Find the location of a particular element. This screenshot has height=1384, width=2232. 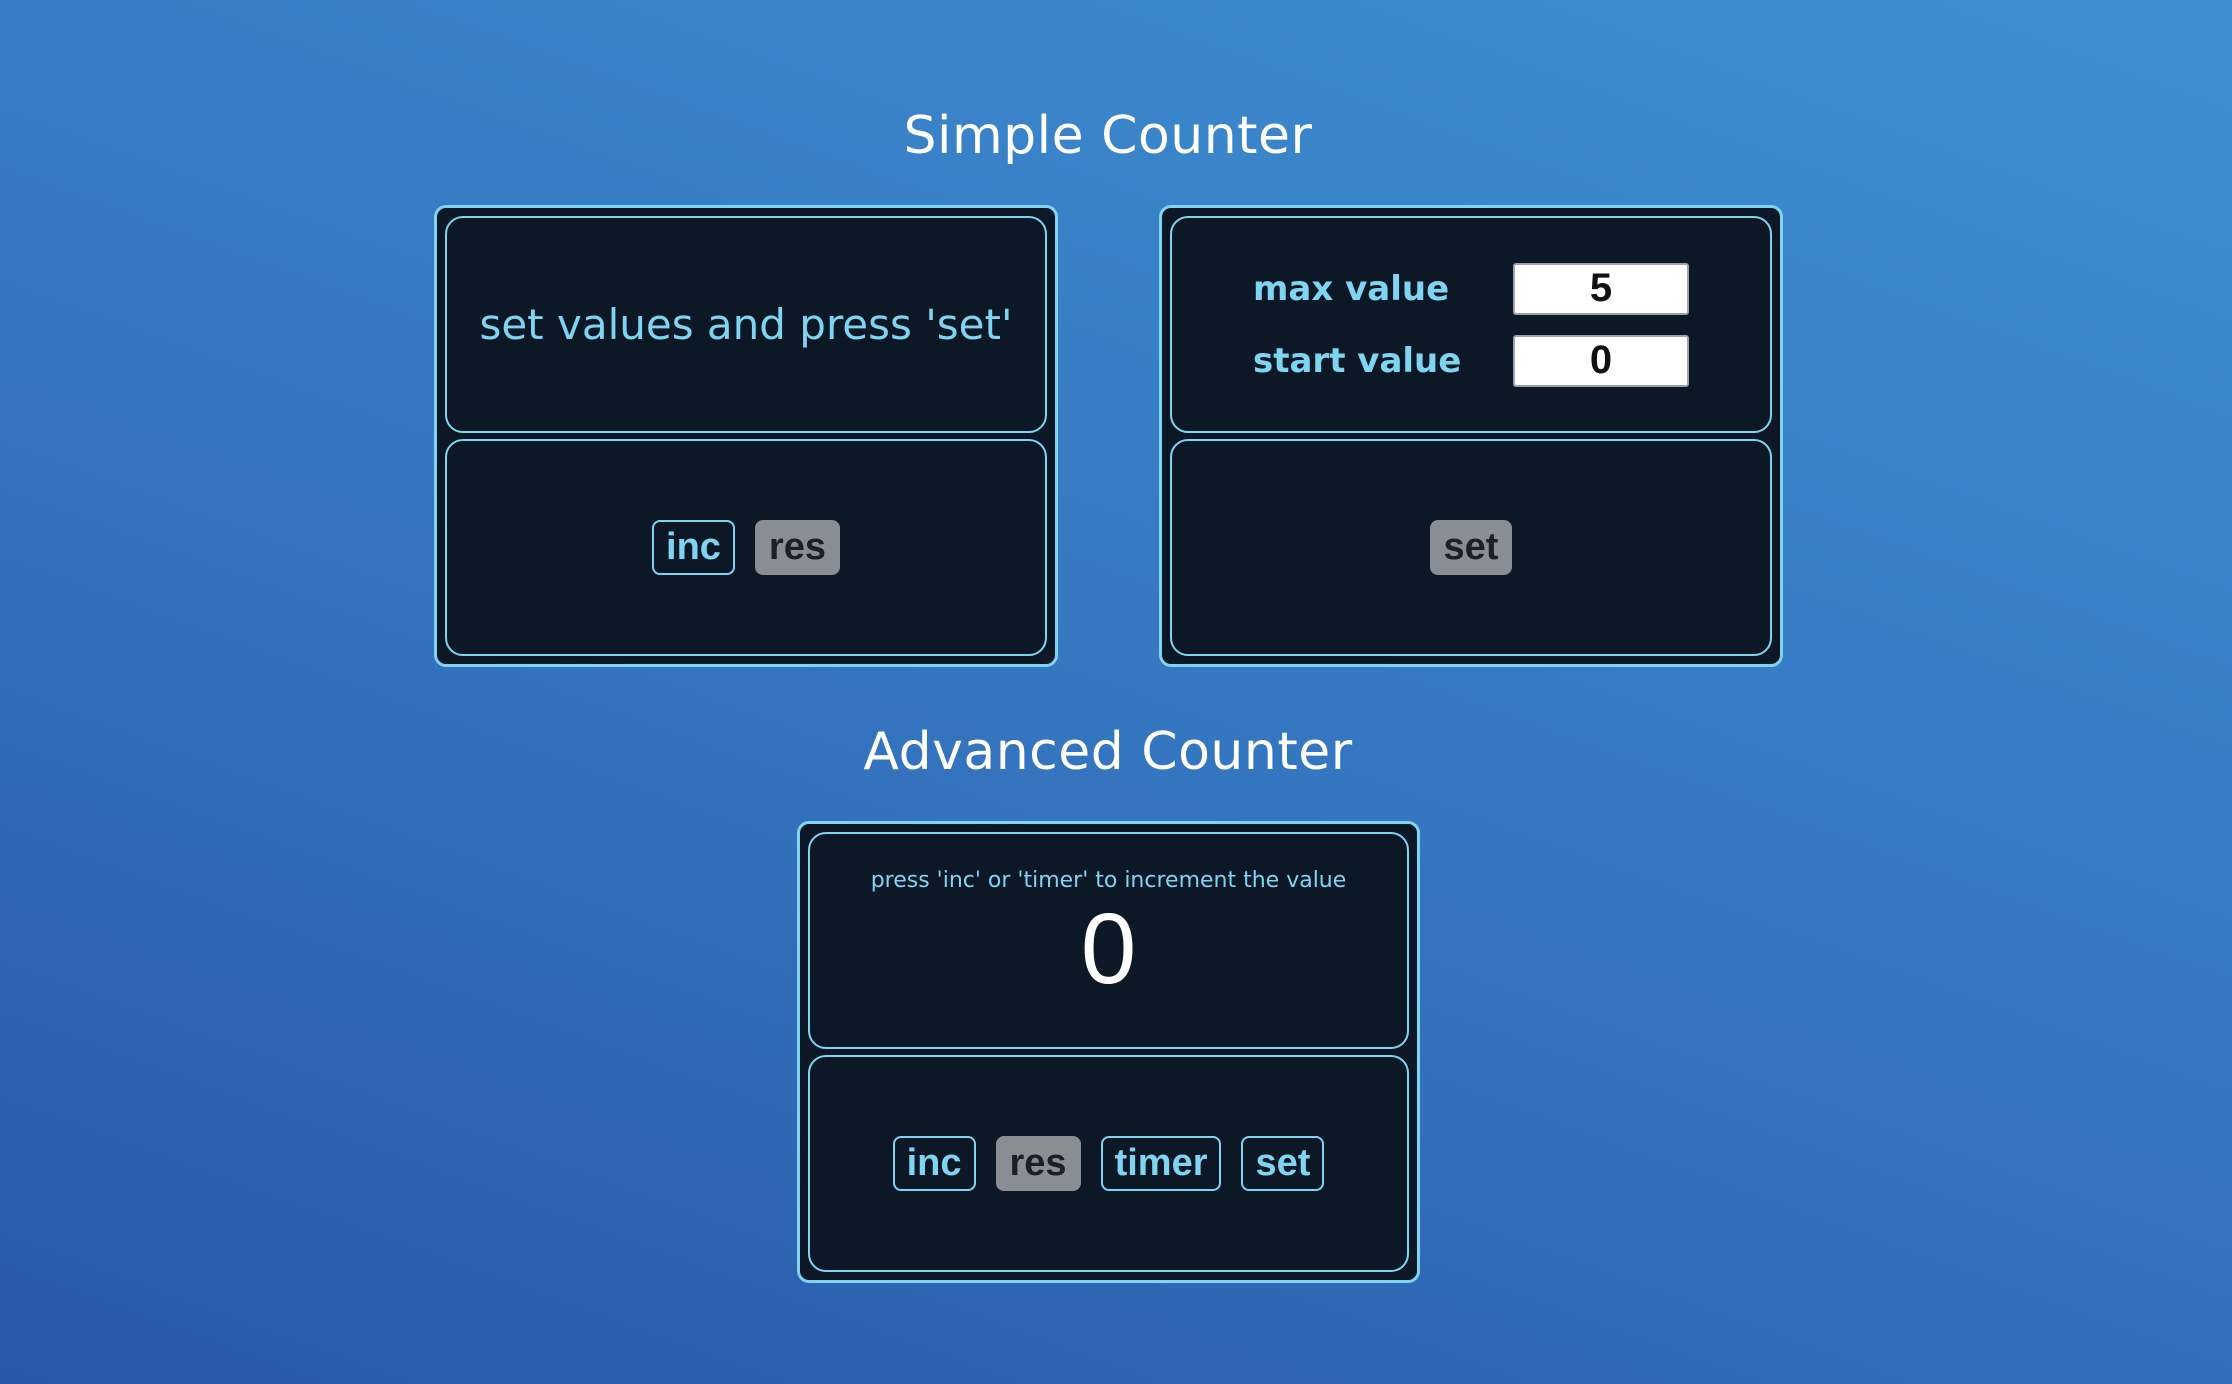

timer-button: timer is located at coordinates (1161, 1163).